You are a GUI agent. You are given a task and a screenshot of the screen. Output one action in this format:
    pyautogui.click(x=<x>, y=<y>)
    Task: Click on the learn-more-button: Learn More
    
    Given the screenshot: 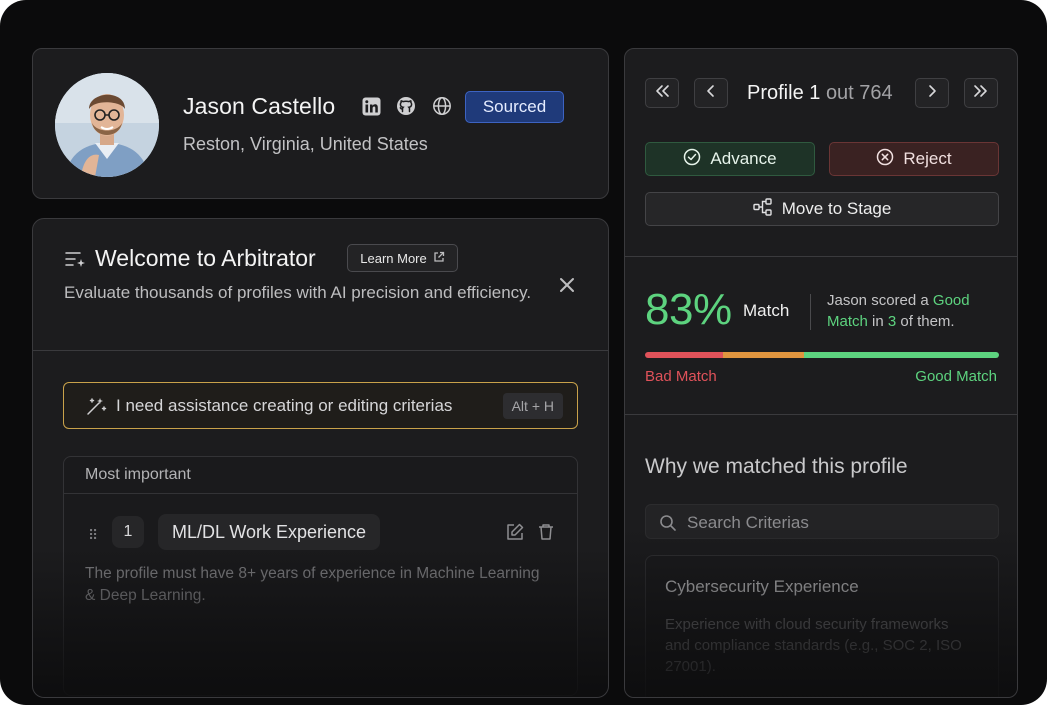 What is the action you would take?
    pyautogui.click(x=402, y=258)
    